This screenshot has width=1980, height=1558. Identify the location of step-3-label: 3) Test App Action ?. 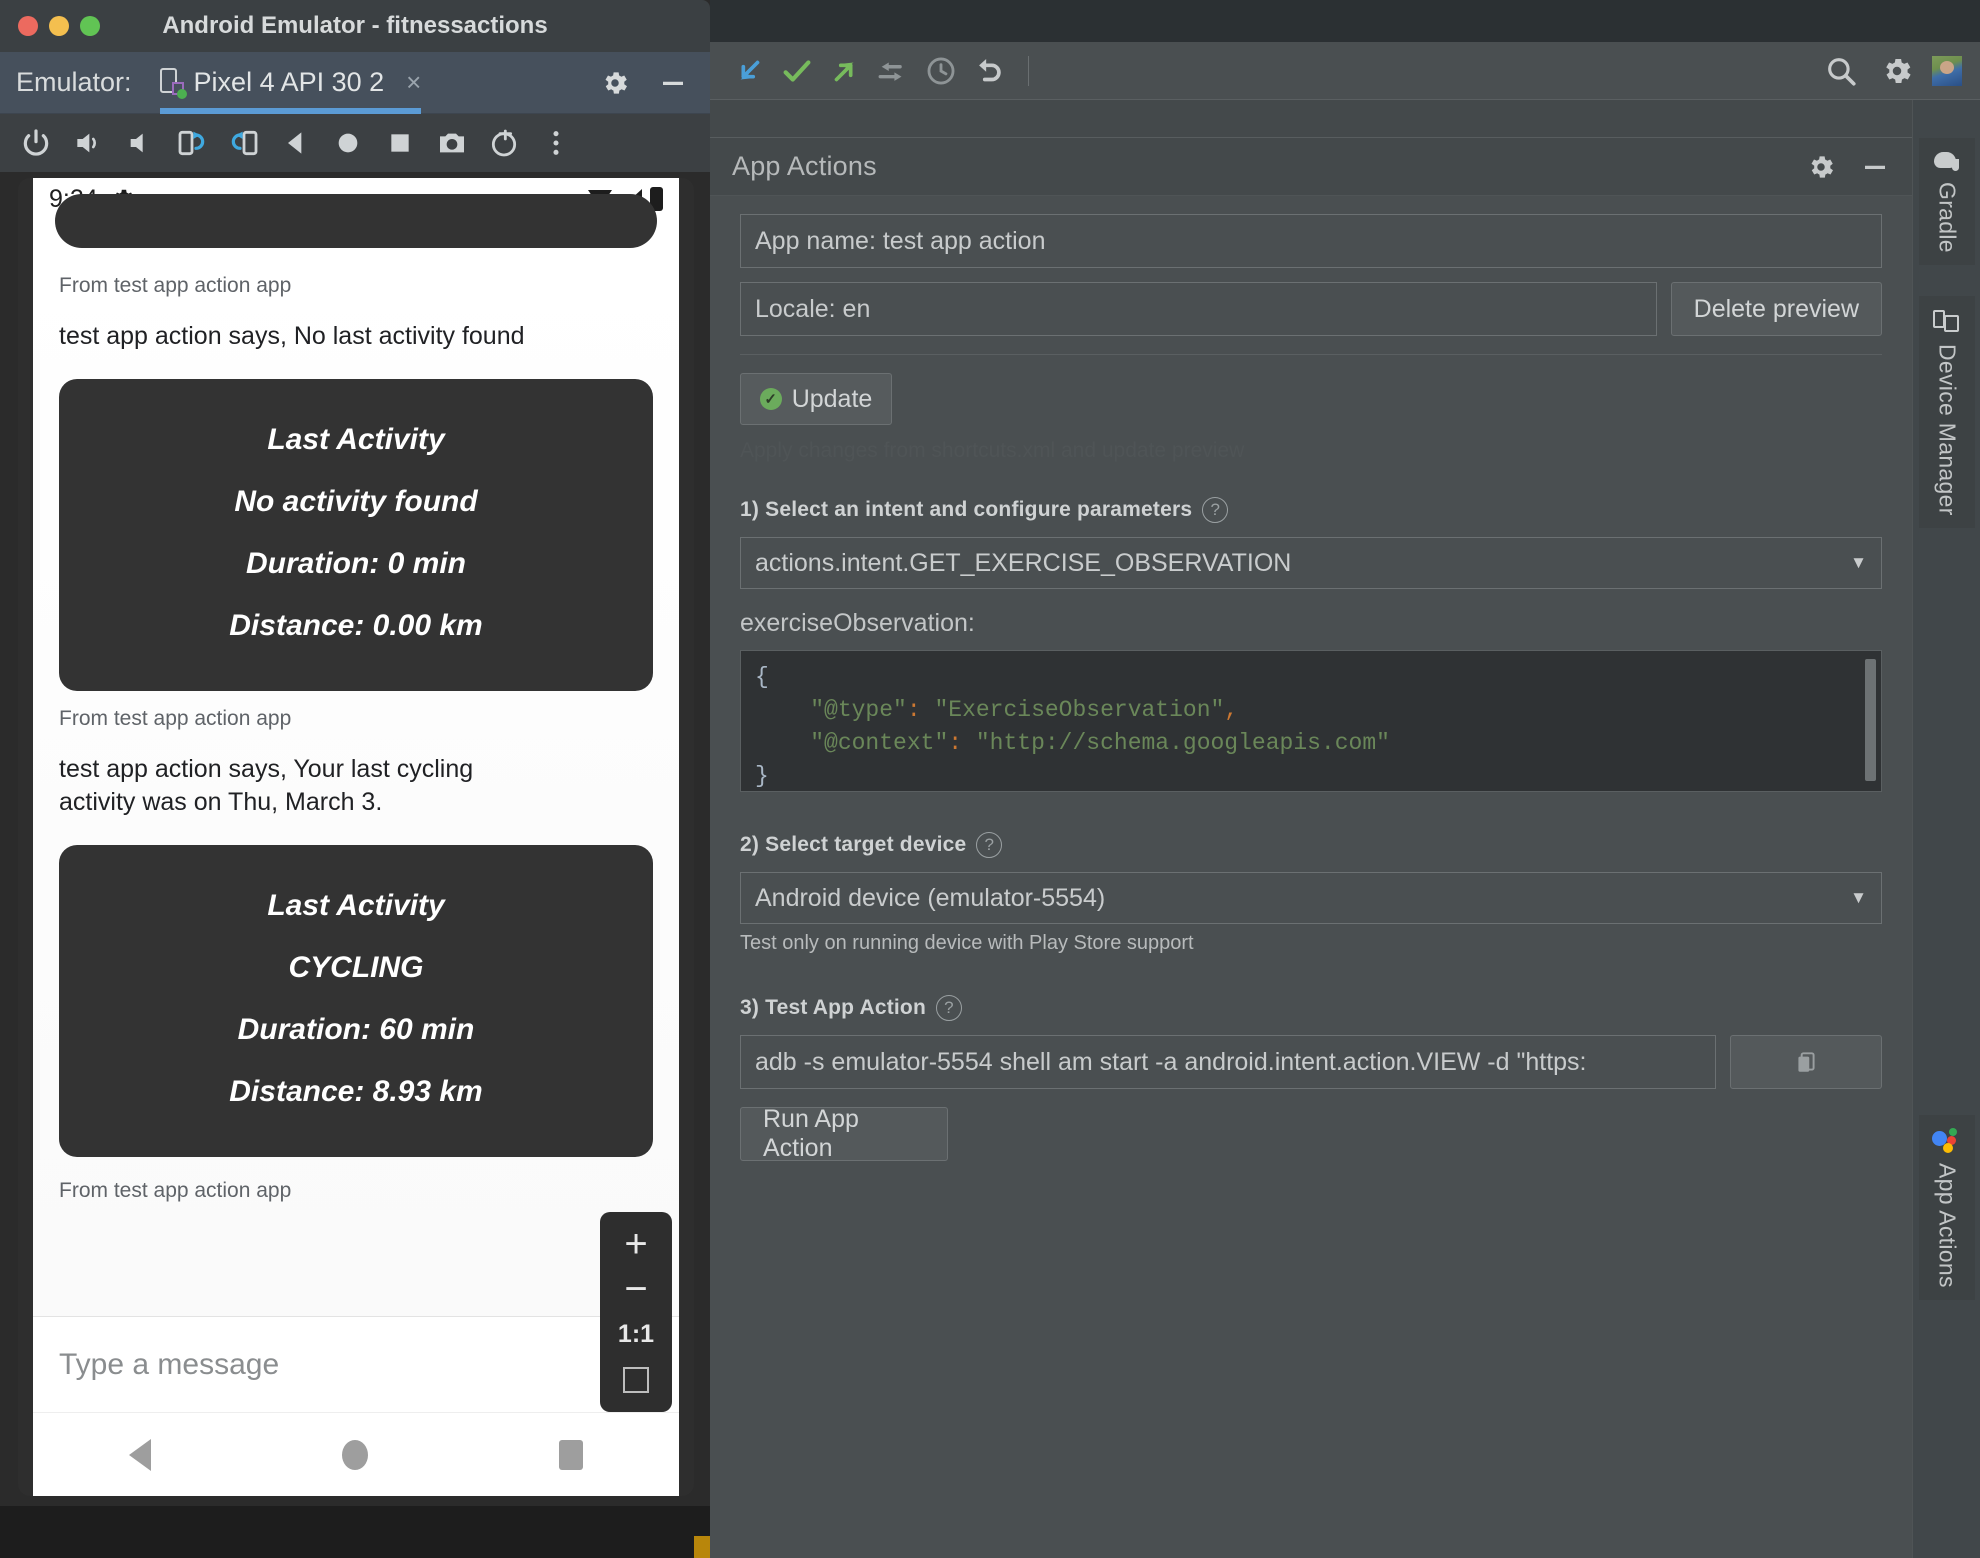
(1311, 1008).